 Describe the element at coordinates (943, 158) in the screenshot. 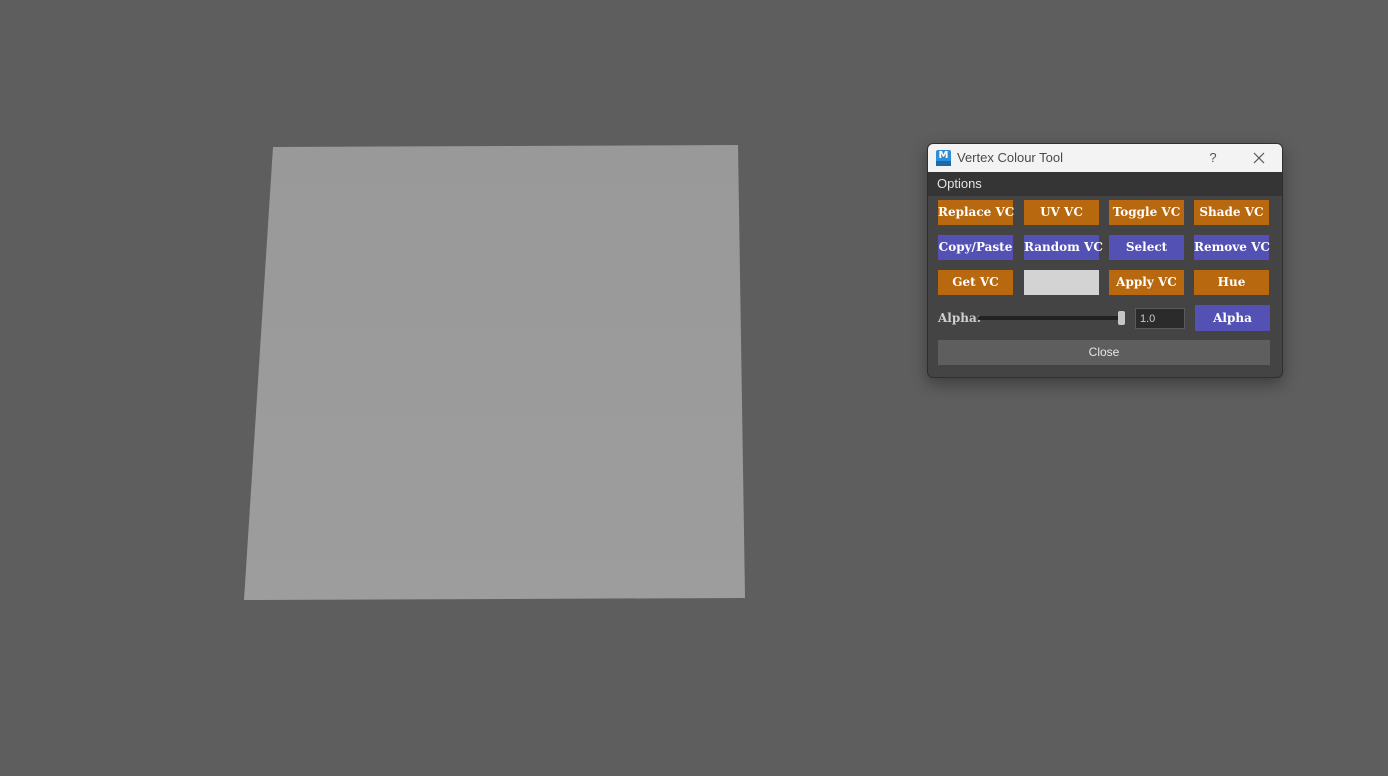

I see `maya-logo-icon: M` at that location.